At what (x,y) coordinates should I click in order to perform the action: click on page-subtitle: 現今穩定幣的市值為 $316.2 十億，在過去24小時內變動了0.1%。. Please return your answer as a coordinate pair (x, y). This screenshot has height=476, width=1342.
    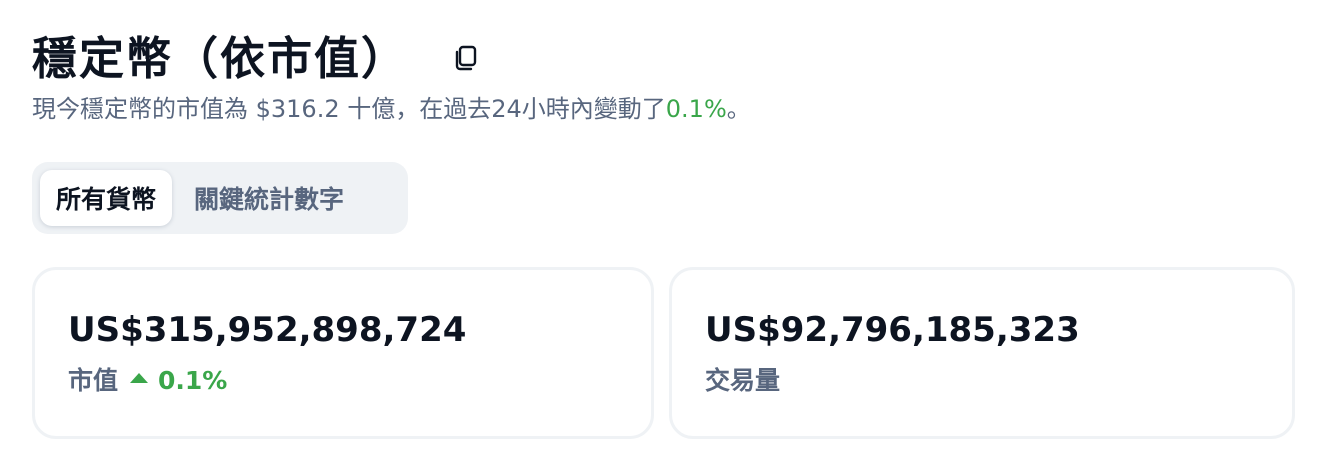
    Looking at the image, I should click on (671, 109).